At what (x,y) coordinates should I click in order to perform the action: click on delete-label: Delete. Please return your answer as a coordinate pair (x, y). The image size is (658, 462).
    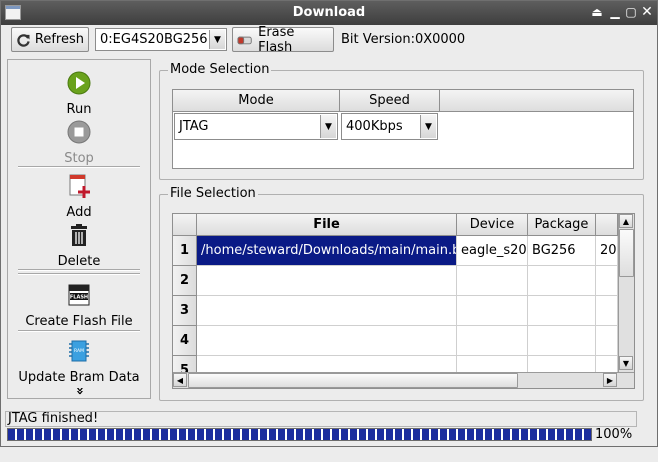
    Looking at the image, I should click on (79, 261).